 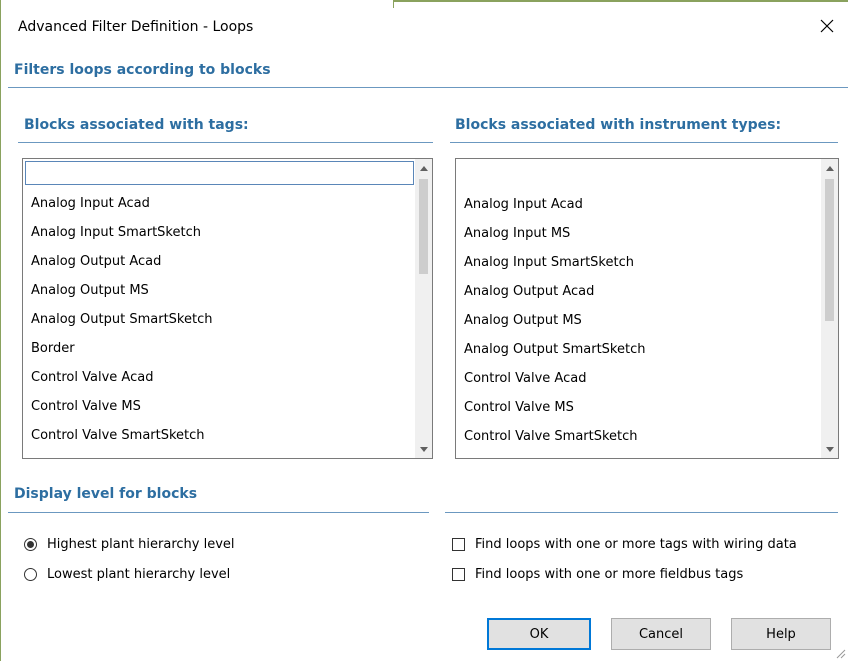 I want to click on radio-highest-level: Highest plant hierarchy level, so click(x=129, y=544).